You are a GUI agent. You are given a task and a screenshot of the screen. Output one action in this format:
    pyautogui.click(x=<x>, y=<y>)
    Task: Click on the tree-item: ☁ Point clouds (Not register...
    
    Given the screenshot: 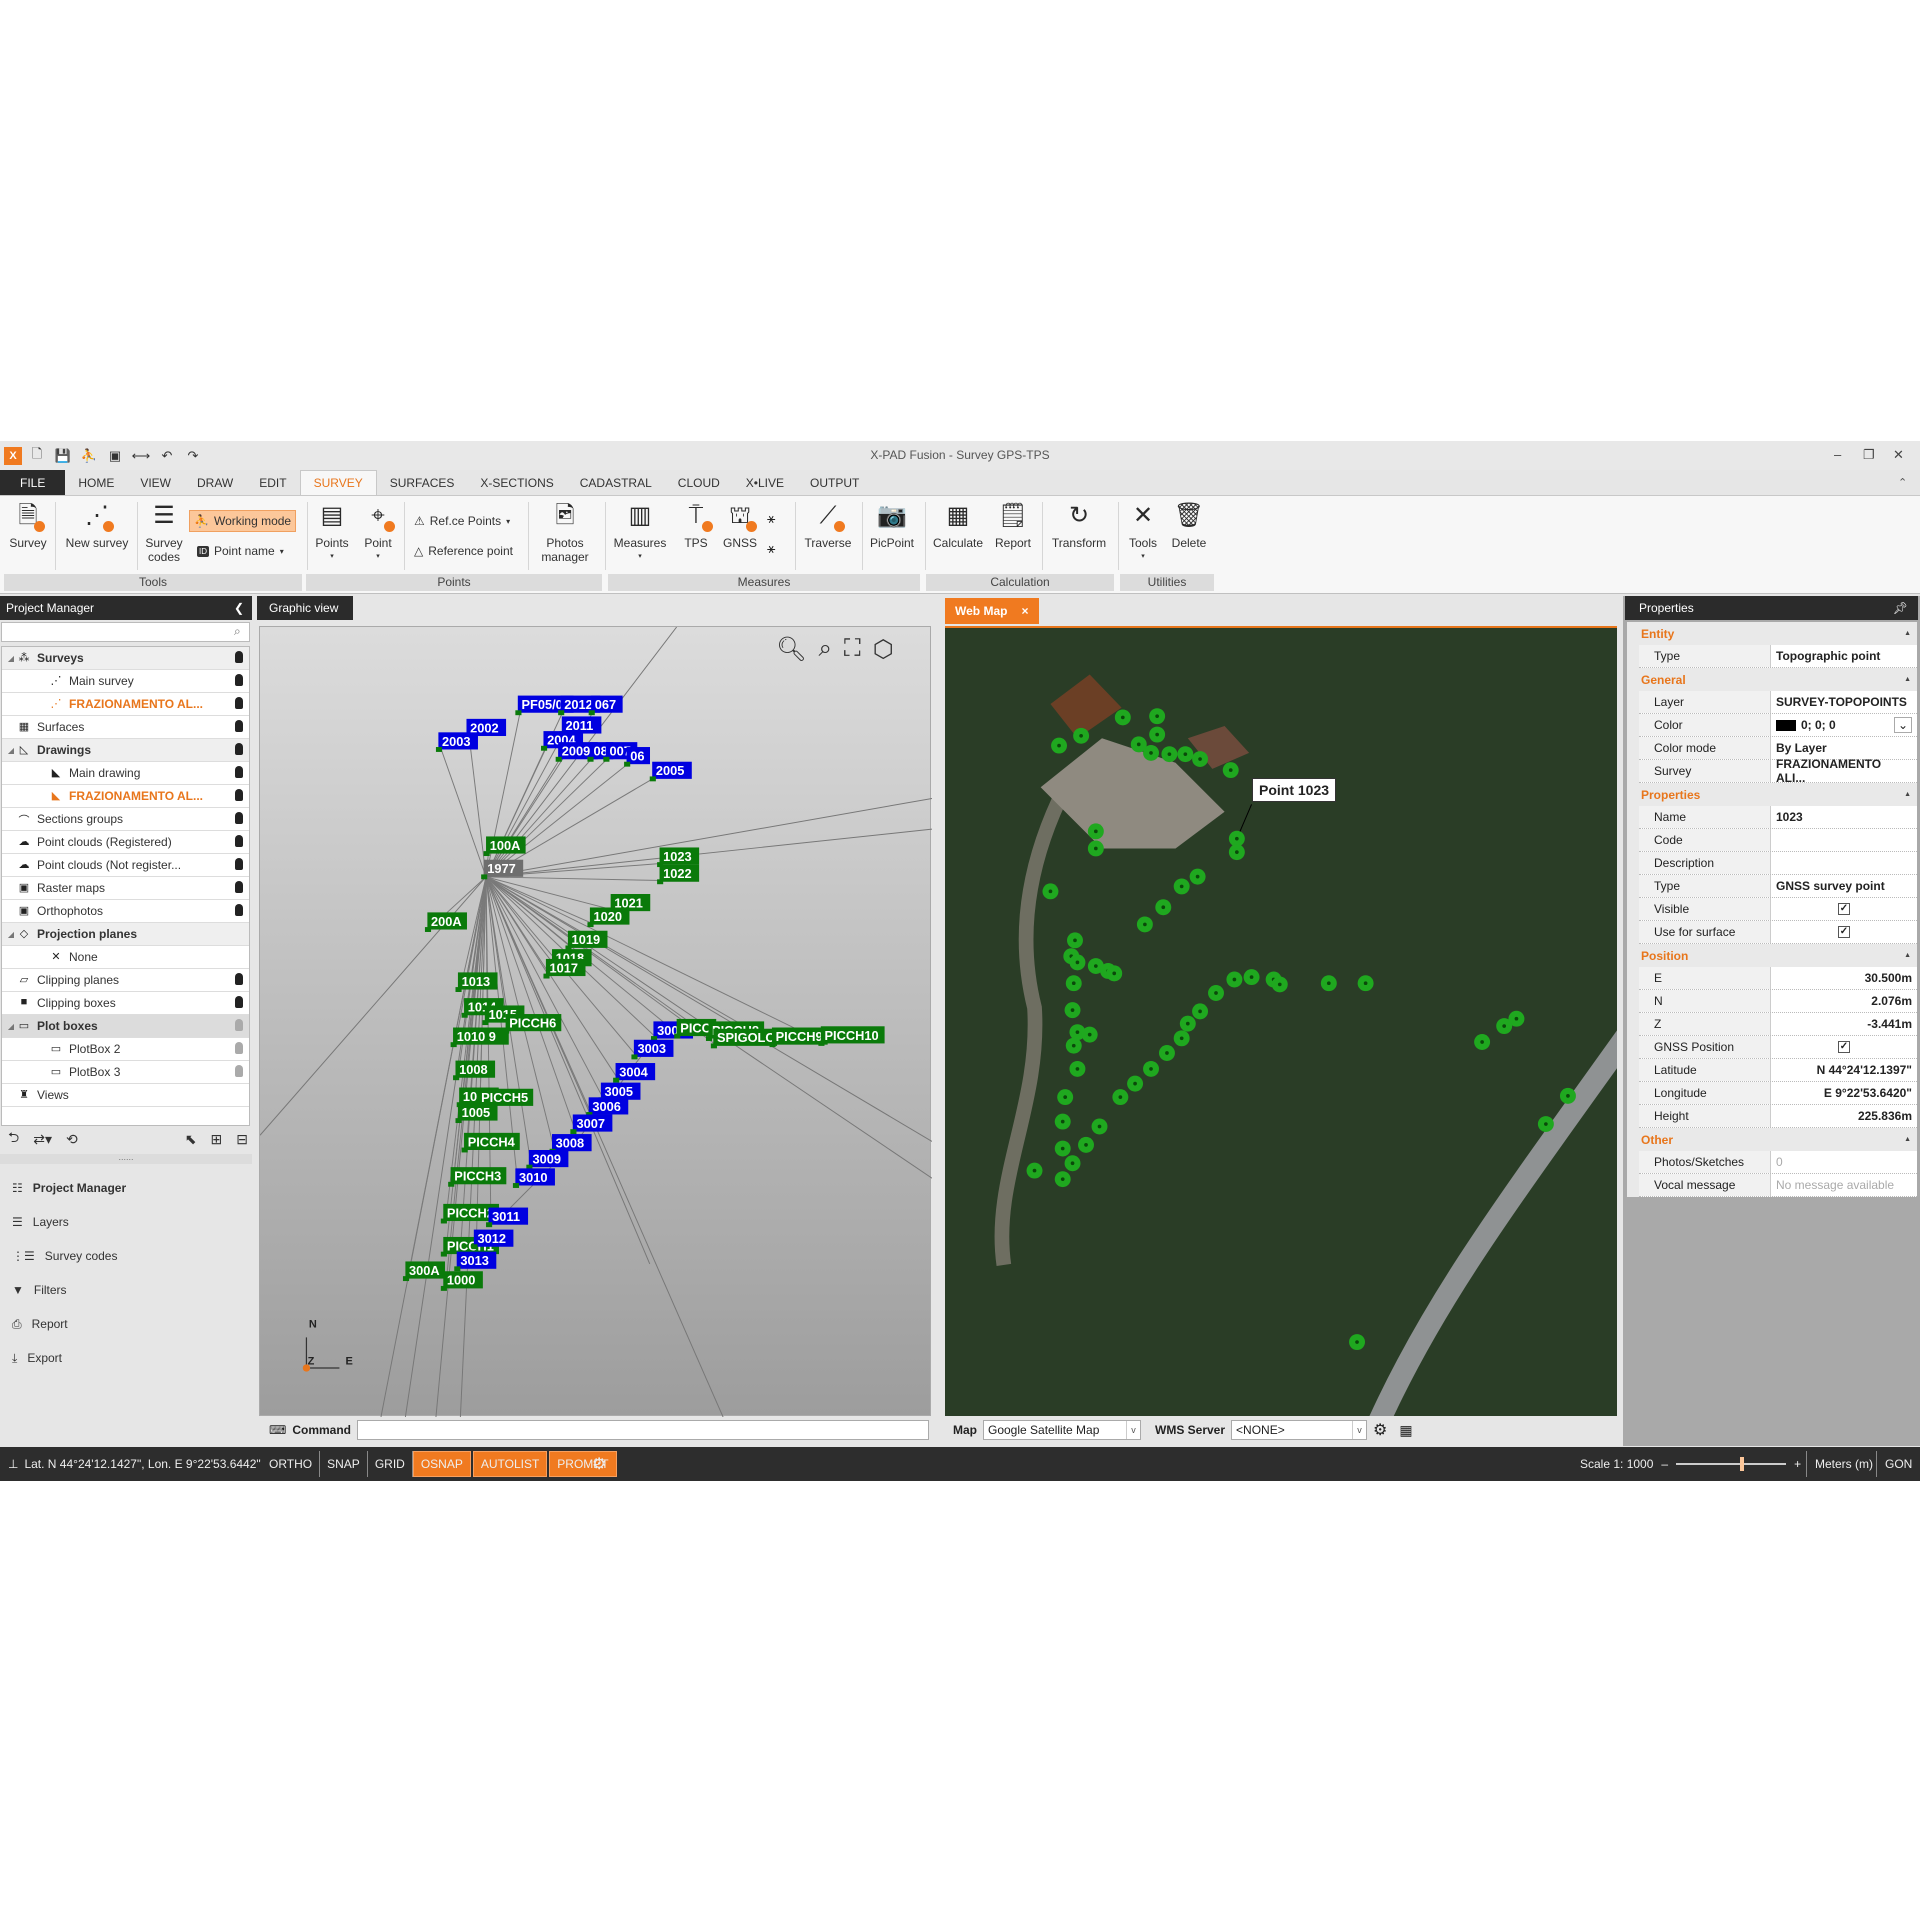 What is the action you would take?
    pyautogui.click(x=125, y=865)
    